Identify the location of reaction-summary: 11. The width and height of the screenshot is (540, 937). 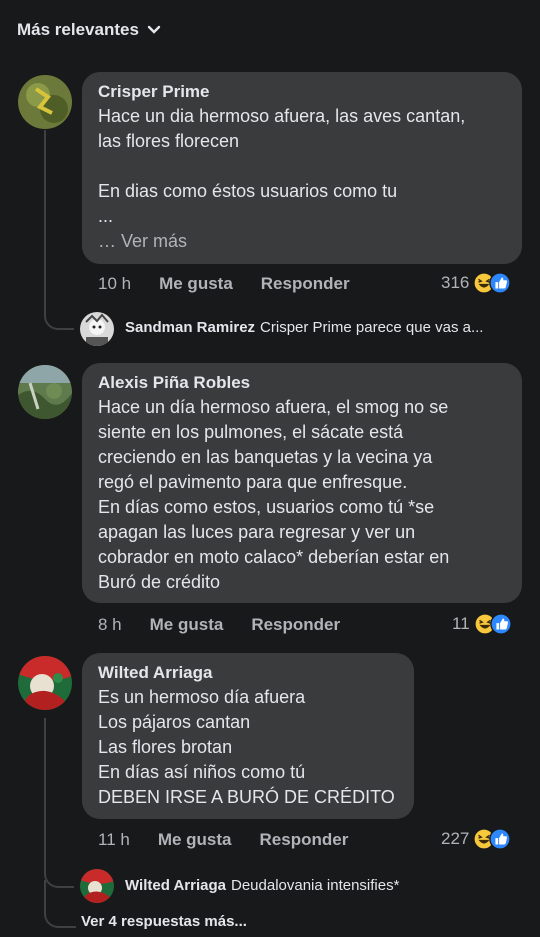
(482, 624).